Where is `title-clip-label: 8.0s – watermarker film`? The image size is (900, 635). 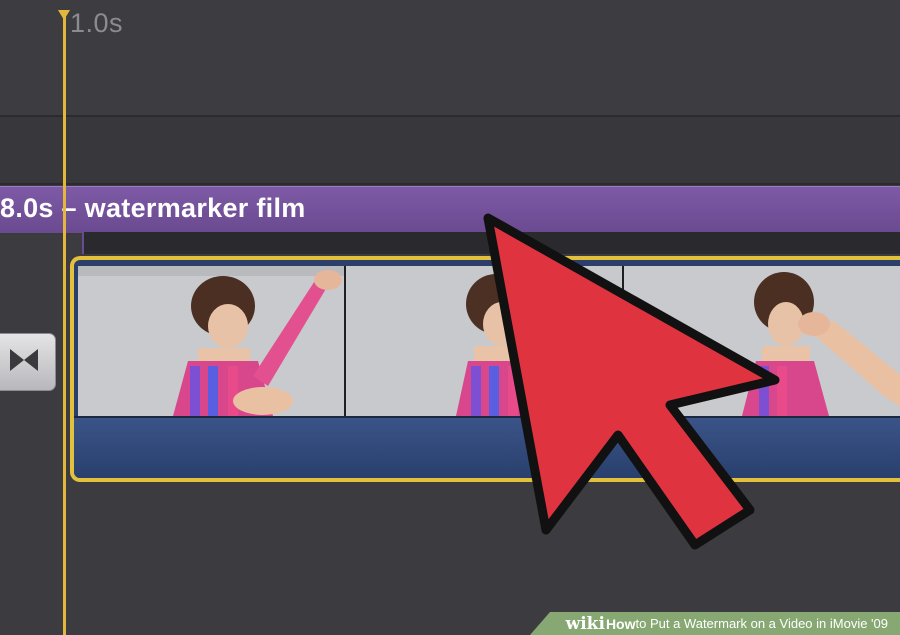
title-clip-label: 8.0s – watermarker film is located at coordinates (153, 208).